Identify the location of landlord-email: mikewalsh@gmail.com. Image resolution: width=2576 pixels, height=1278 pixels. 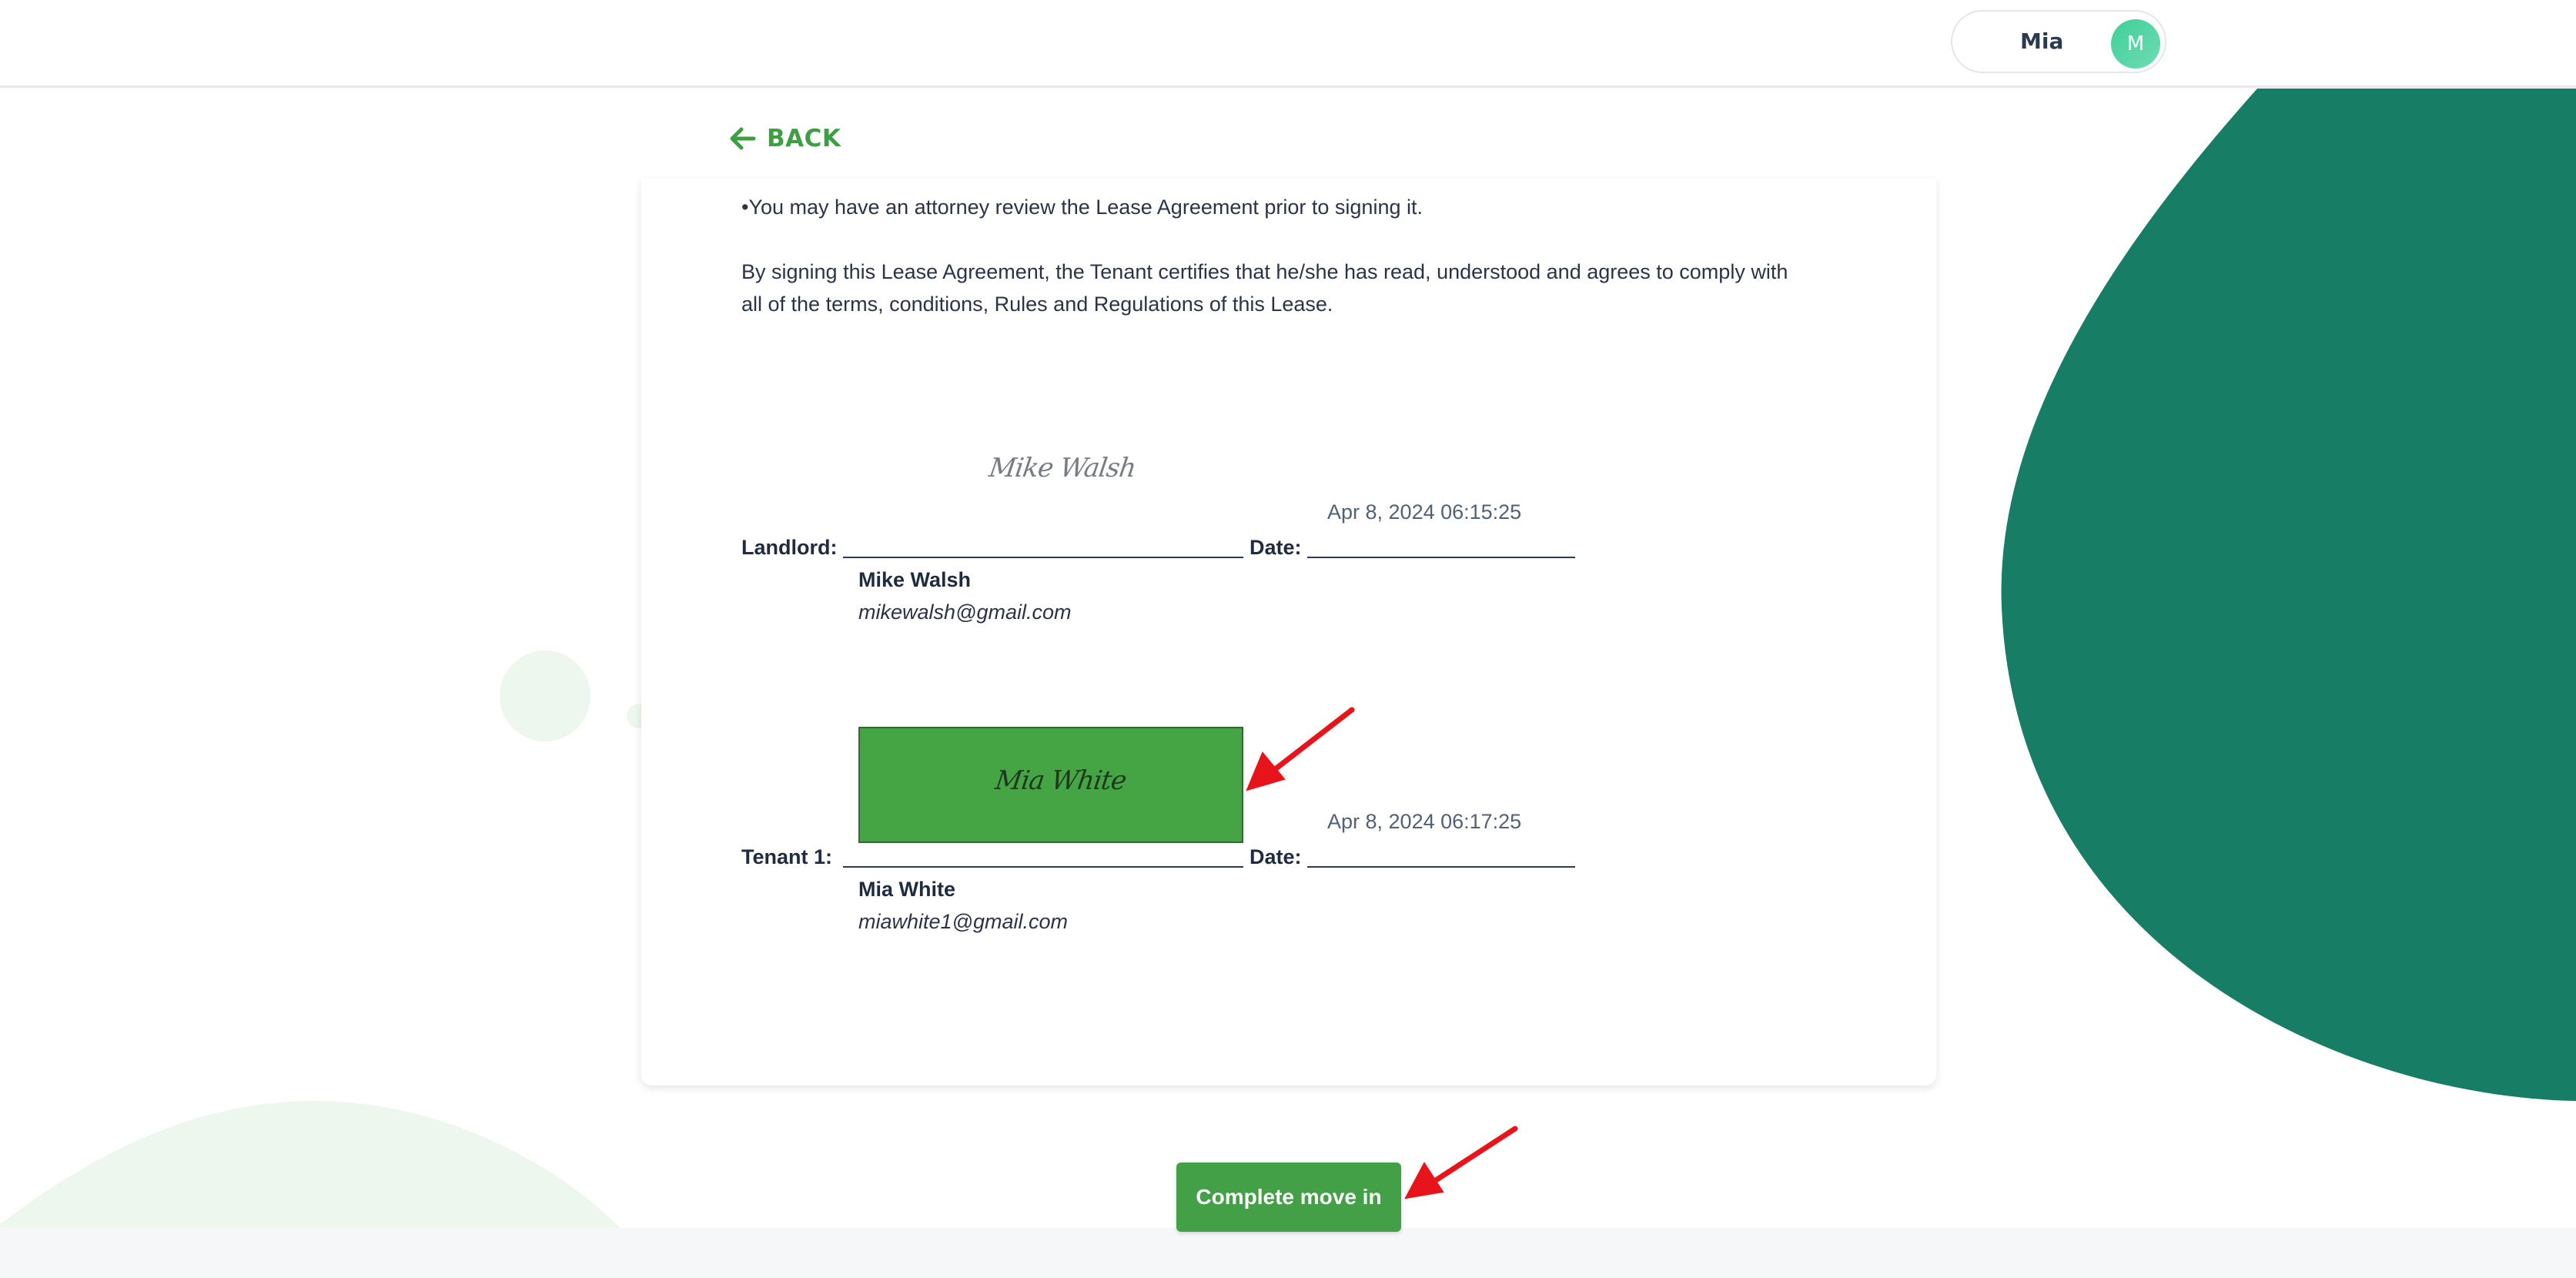
(965, 612).